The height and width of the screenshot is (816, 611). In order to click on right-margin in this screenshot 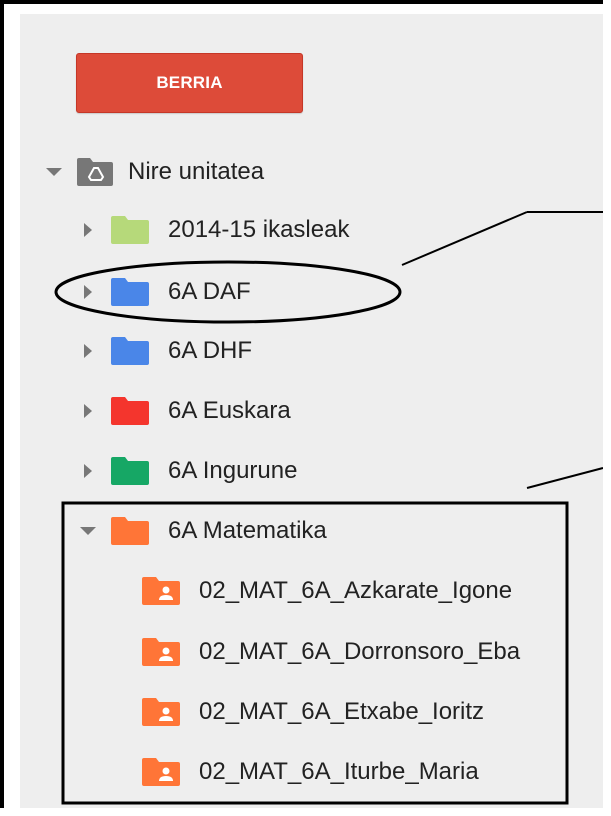, I will do `click(607, 408)`.